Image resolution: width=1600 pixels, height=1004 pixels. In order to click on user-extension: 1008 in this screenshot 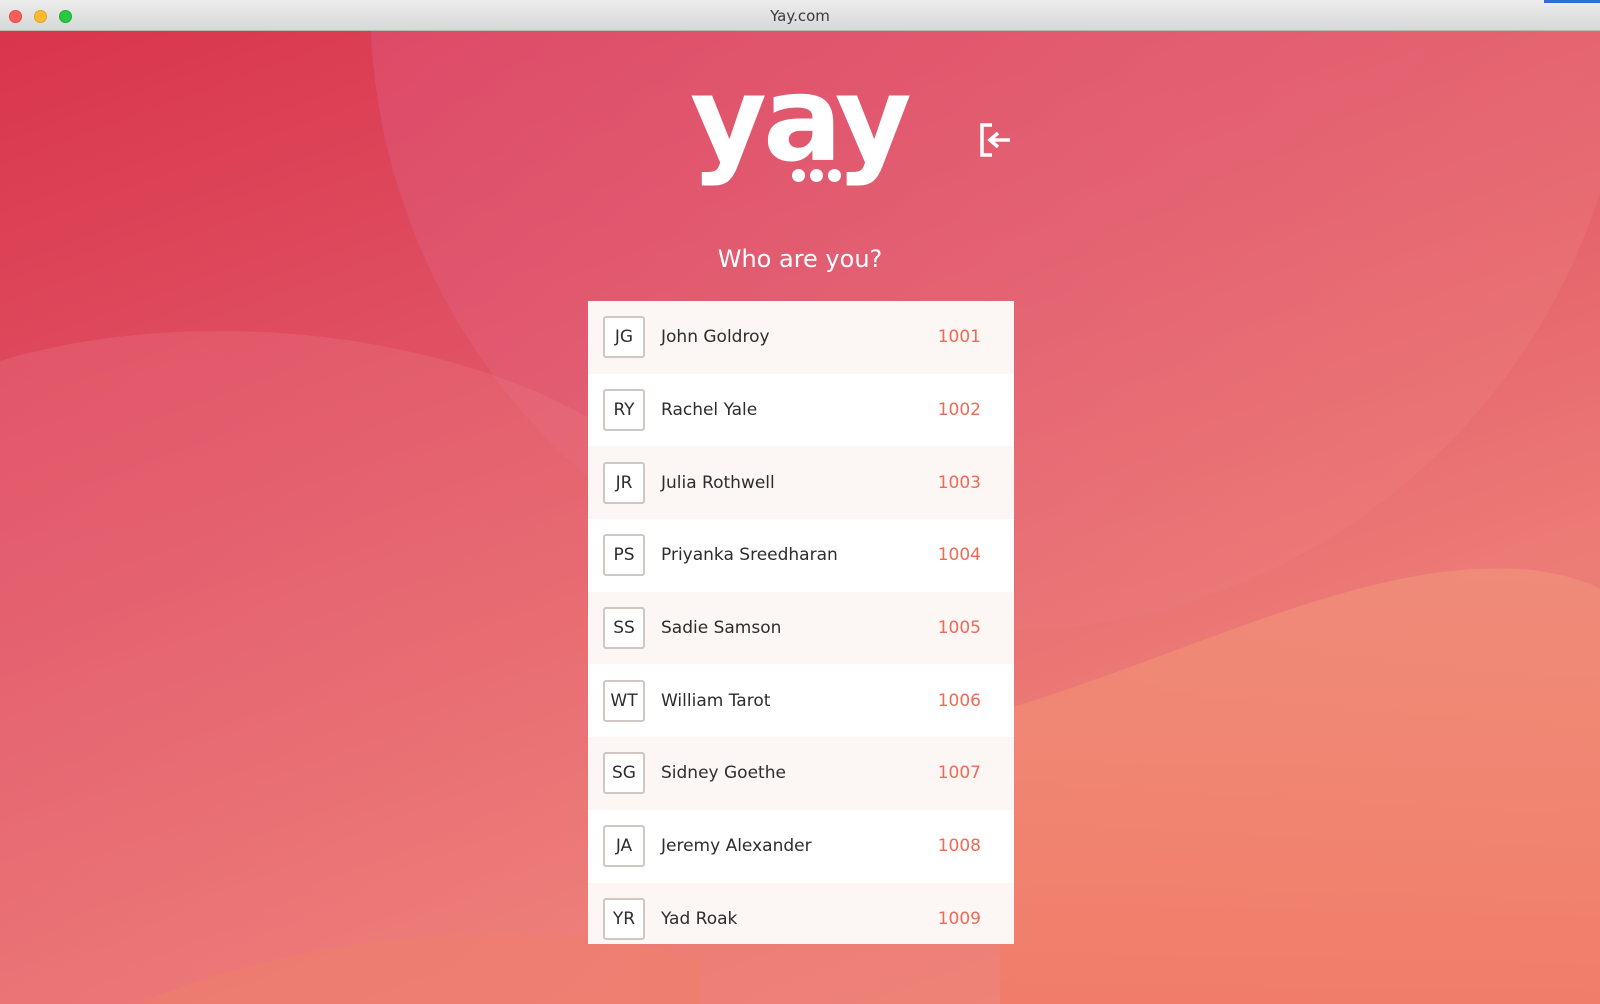, I will do `click(959, 846)`.